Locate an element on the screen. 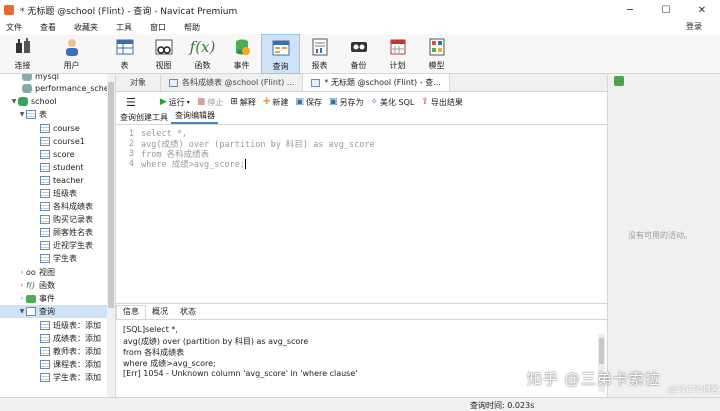  login-link: 登录 is located at coordinates (694, 26).